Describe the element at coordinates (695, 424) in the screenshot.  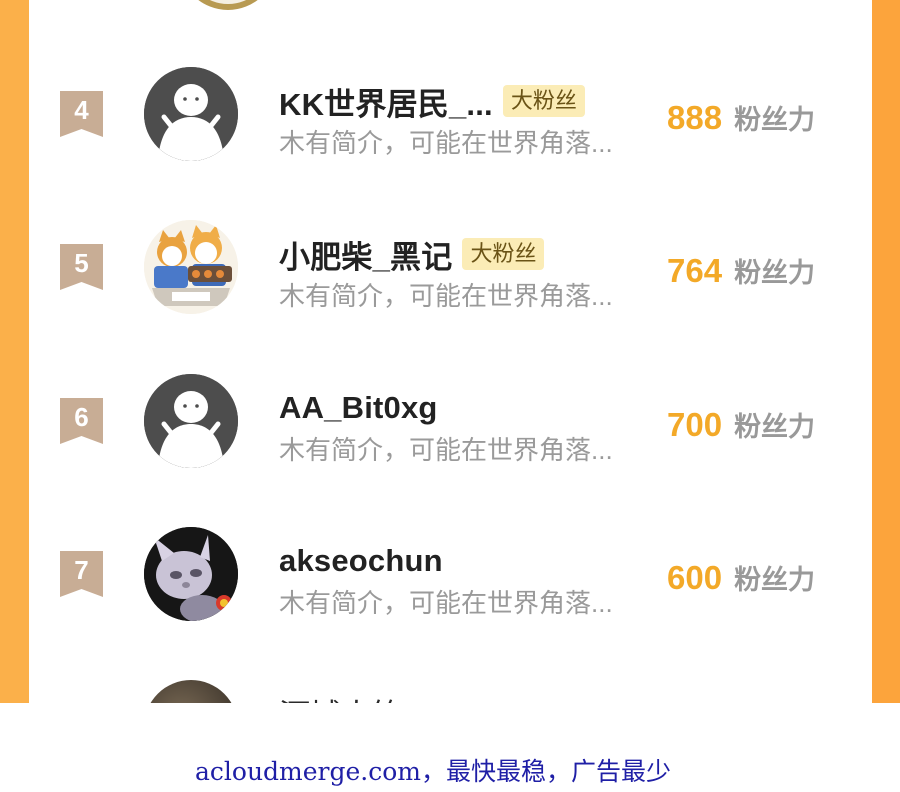
I see `fan-power-value: 700` at that location.